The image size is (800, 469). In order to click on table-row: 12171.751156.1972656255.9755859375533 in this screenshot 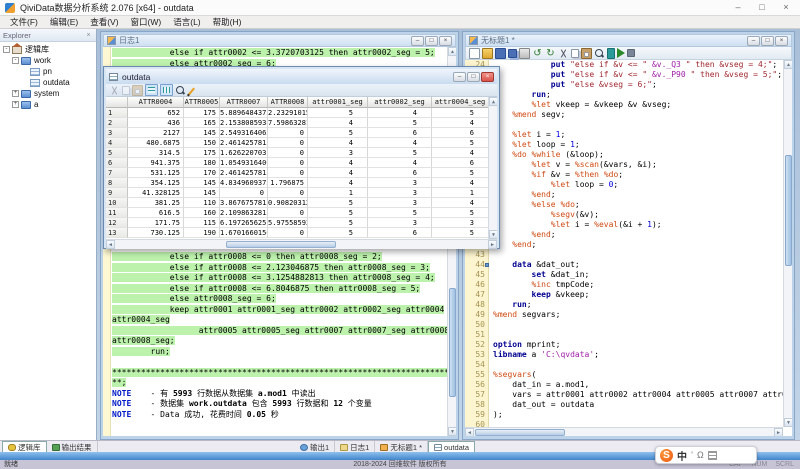, I will do `click(301, 223)`.